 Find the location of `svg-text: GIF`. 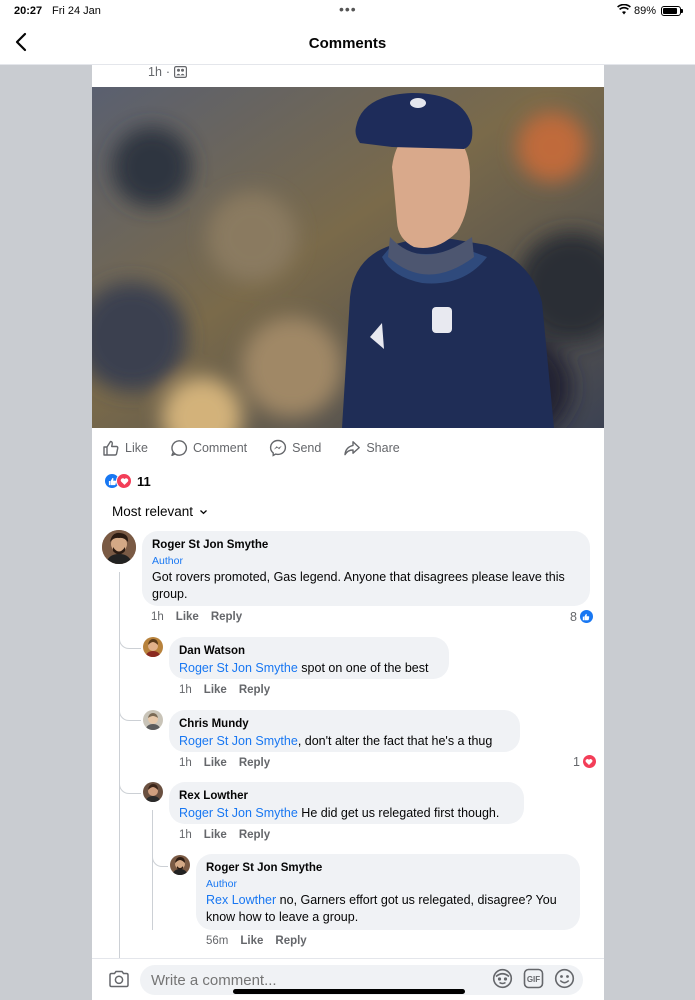

svg-text: GIF is located at coordinates (533, 979).